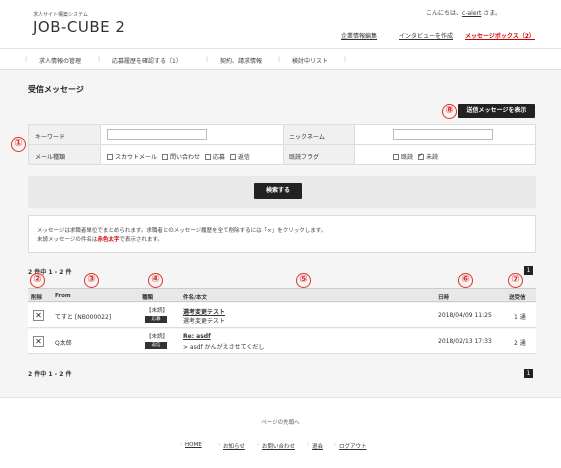 The image size is (561, 468). What do you see at coordinates (147, 60) in the screenshot?
I see `nav-item-applications: 応募履歴を確認する（1）` at bounding box center [147, 60].